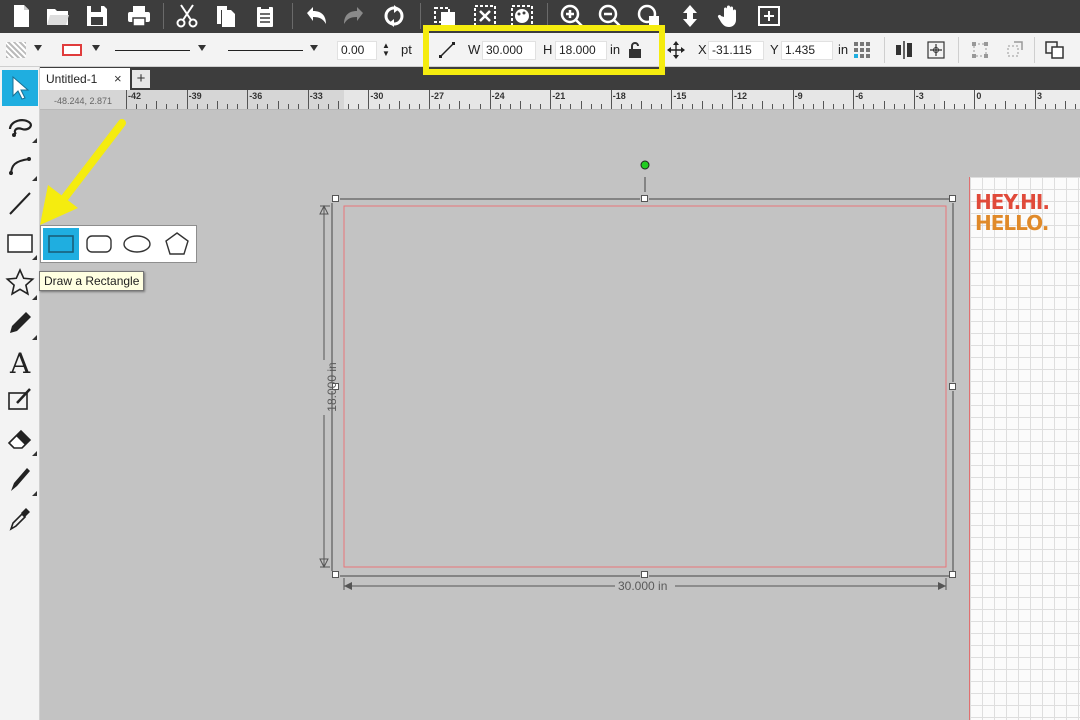 Image resolution: width=1080 pixels, height=720 pixels. Describe the element at coordinates (905, 50) in the screenshot. I see `align-center-icon` at that location.